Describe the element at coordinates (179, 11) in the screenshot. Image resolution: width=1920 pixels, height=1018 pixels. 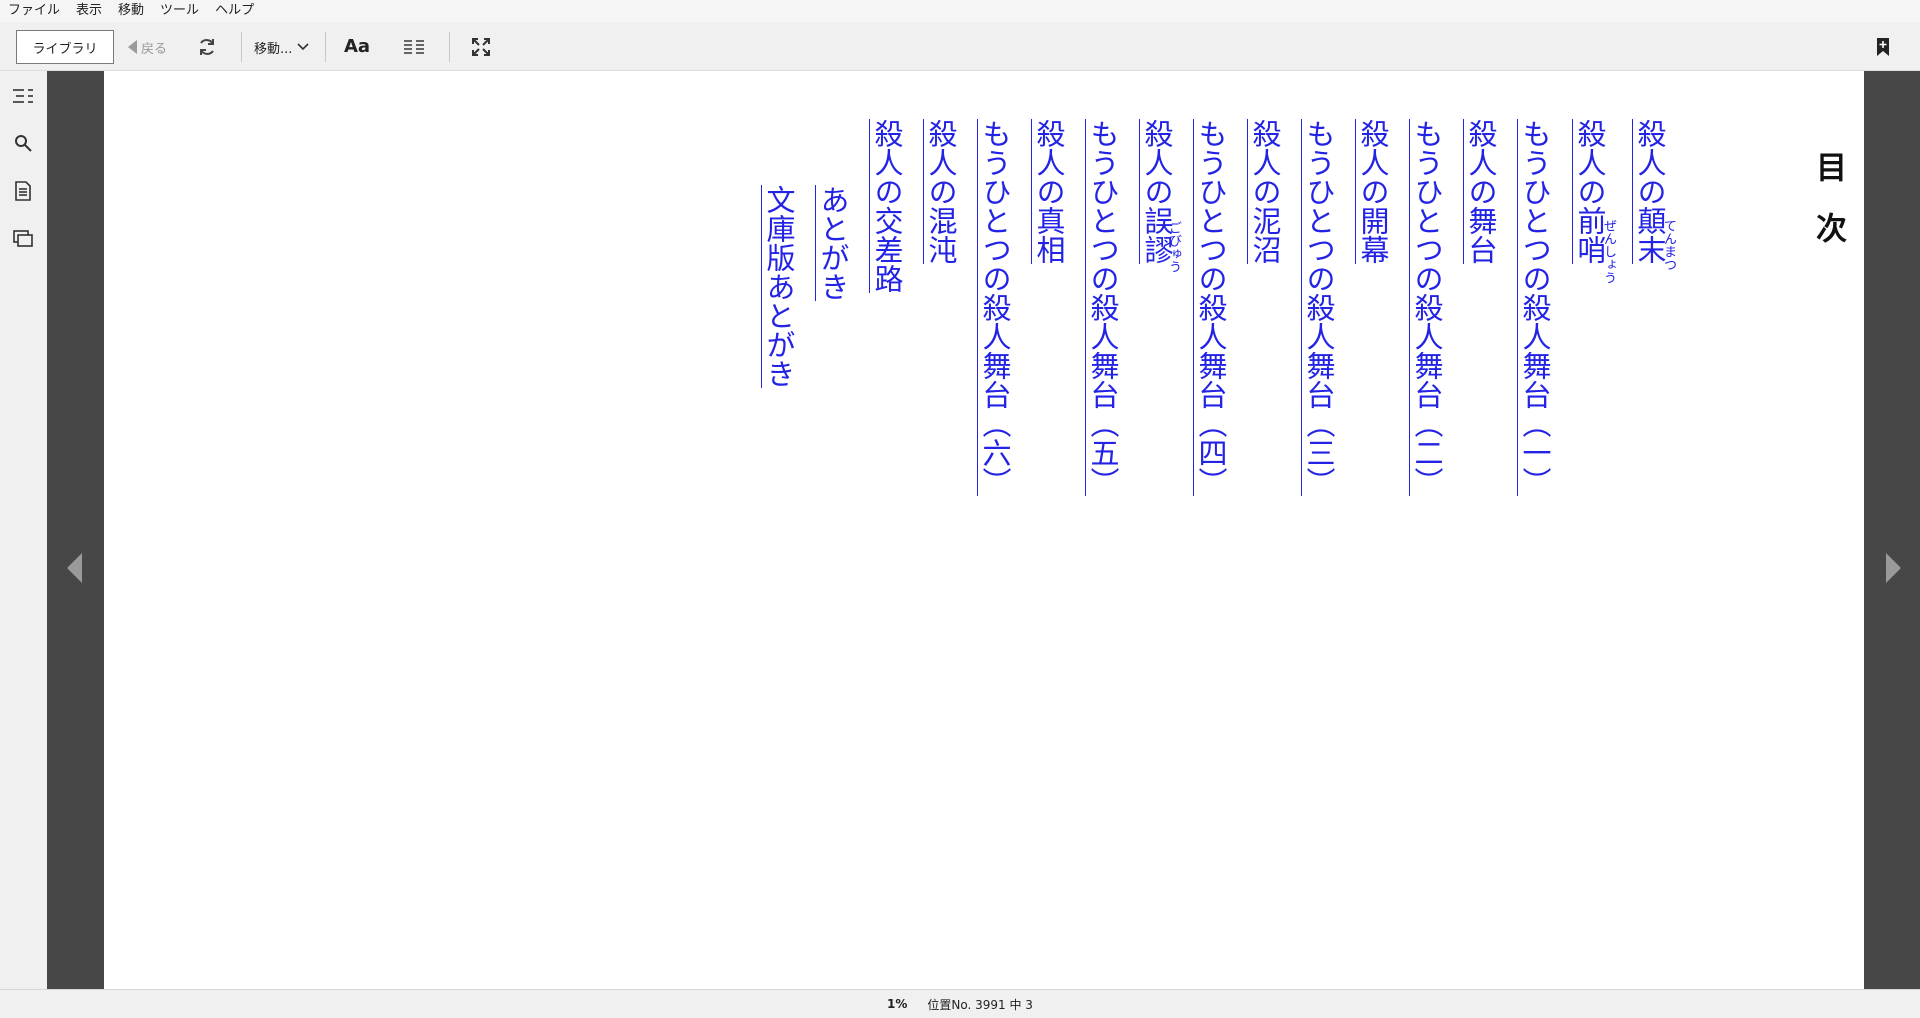
I see `menu-tools: ツール` at that location.